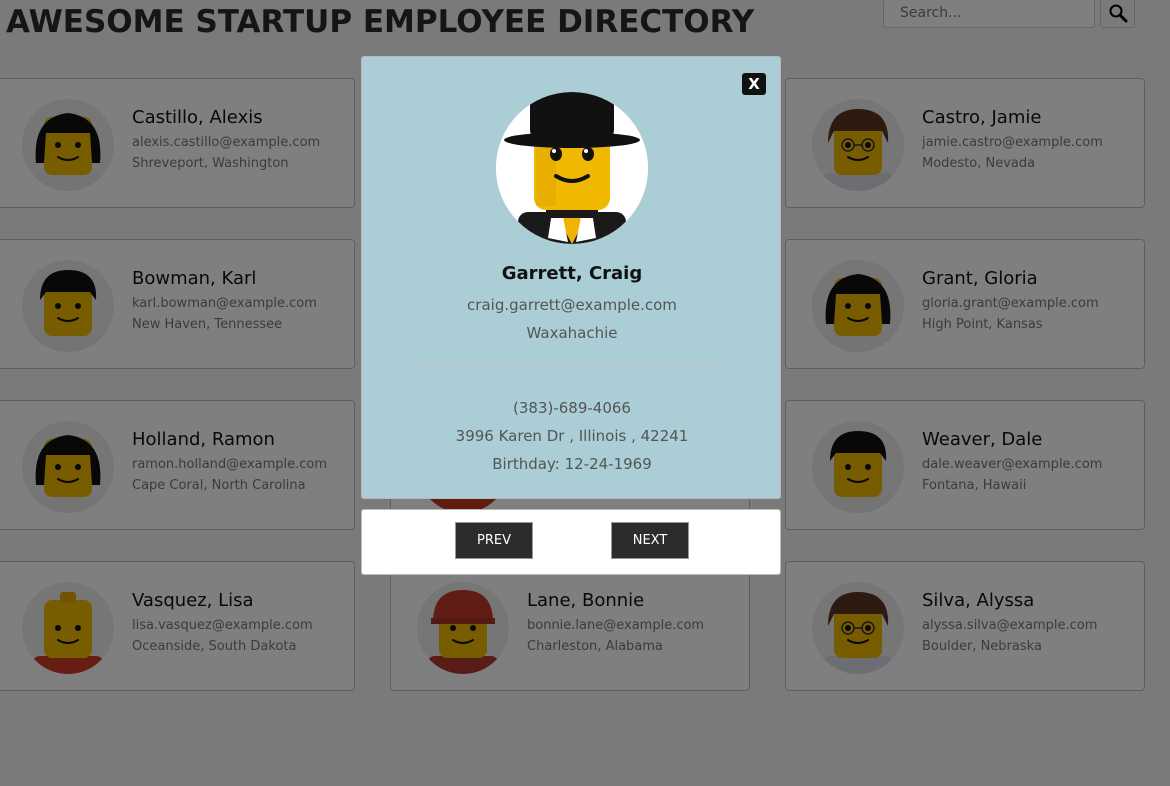 The image size is (1170, 786). Describe the element at coordinates (572, 333) in the screenshot. I see `modal-city: Waxahachie` at that location.